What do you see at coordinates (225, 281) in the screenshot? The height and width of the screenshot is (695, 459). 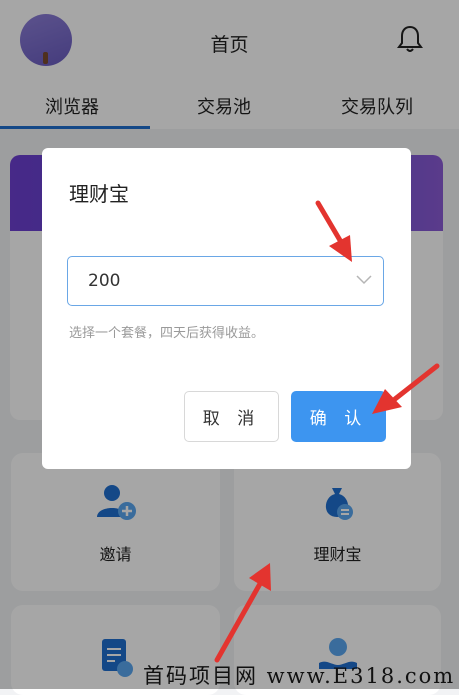 I see `plan-select: 200` at bounding box center [225, 281].